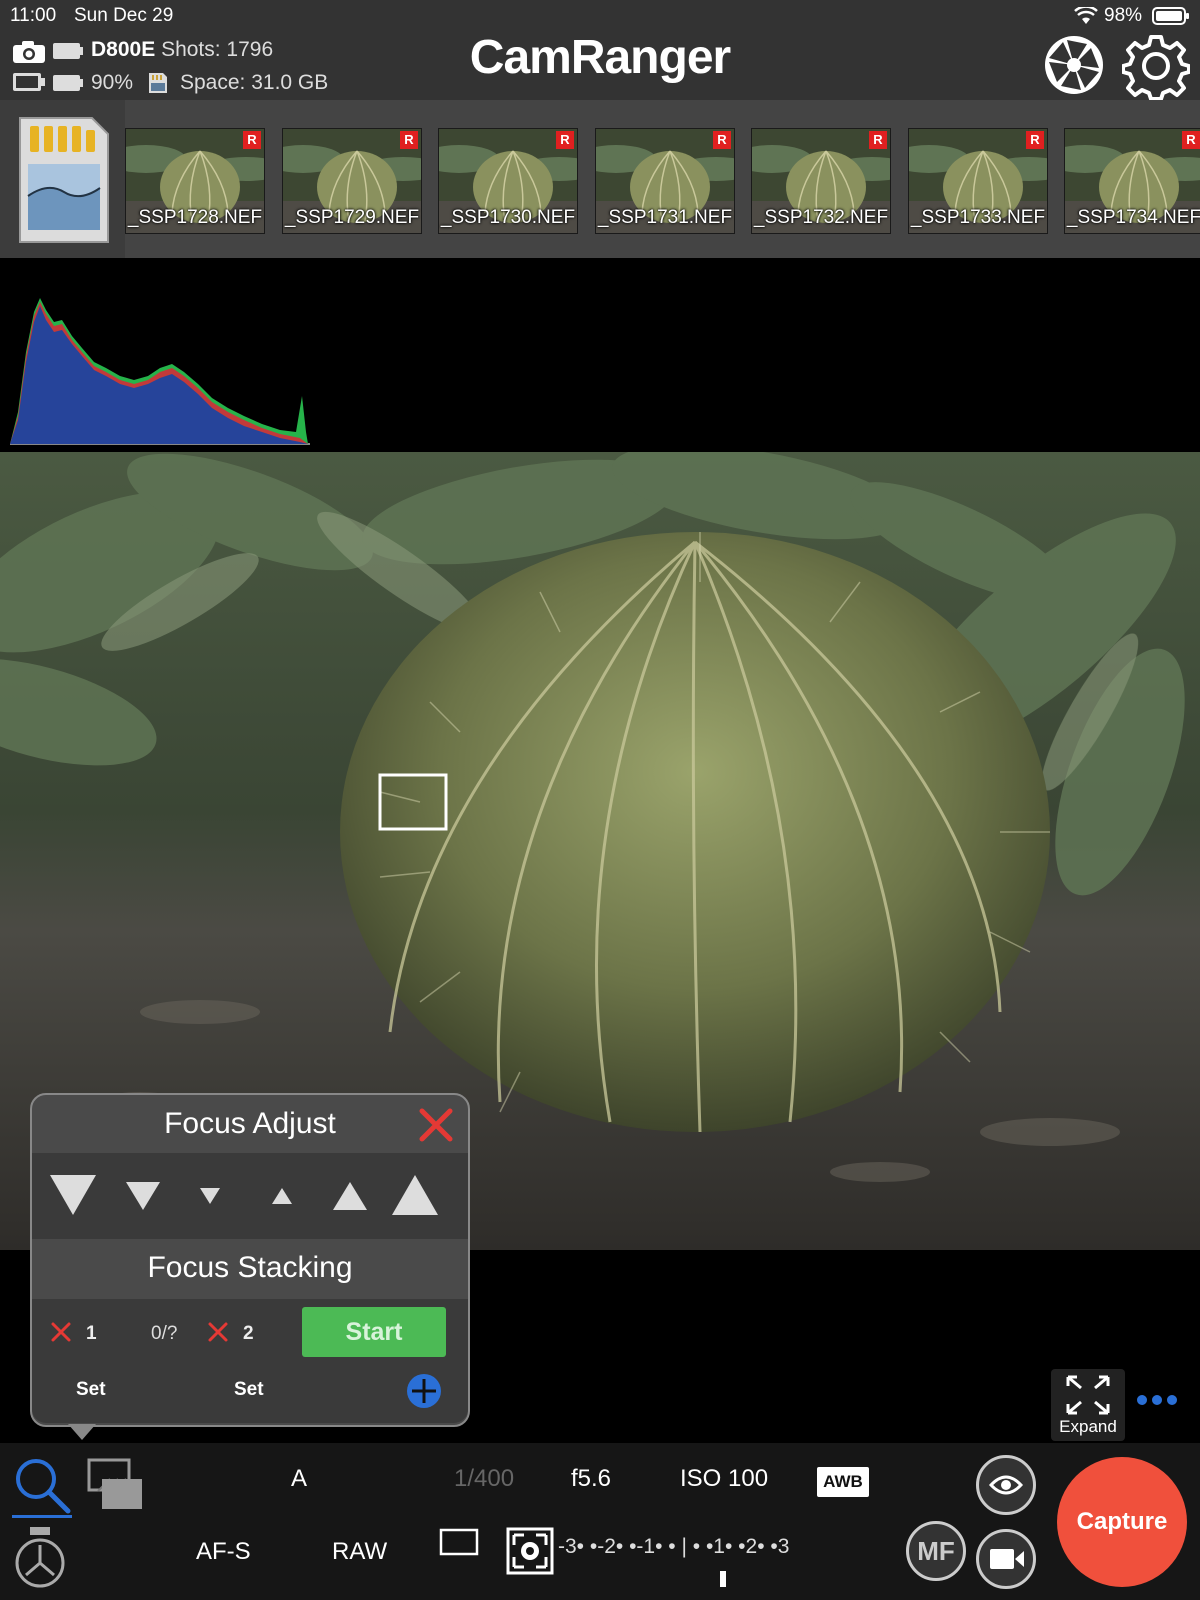 Image resolution: width=1200 pixels, height=1600 pixels. Describe the element at coordinates (223, 1552) in the screenshot. I see `af-mode: AF-S` at that location.